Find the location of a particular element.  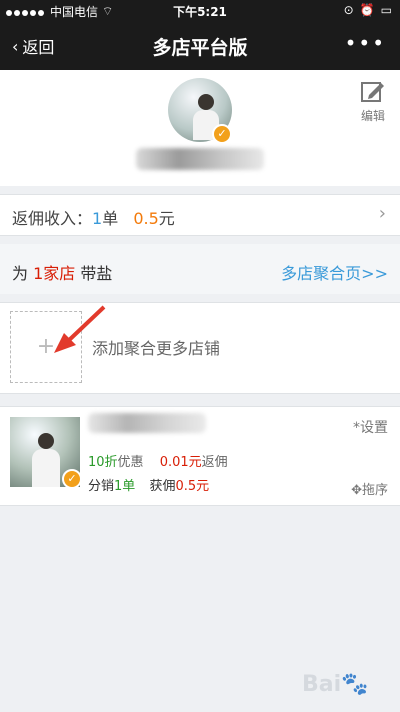

sales-value: 1单 is located at coordinates (125, 486).